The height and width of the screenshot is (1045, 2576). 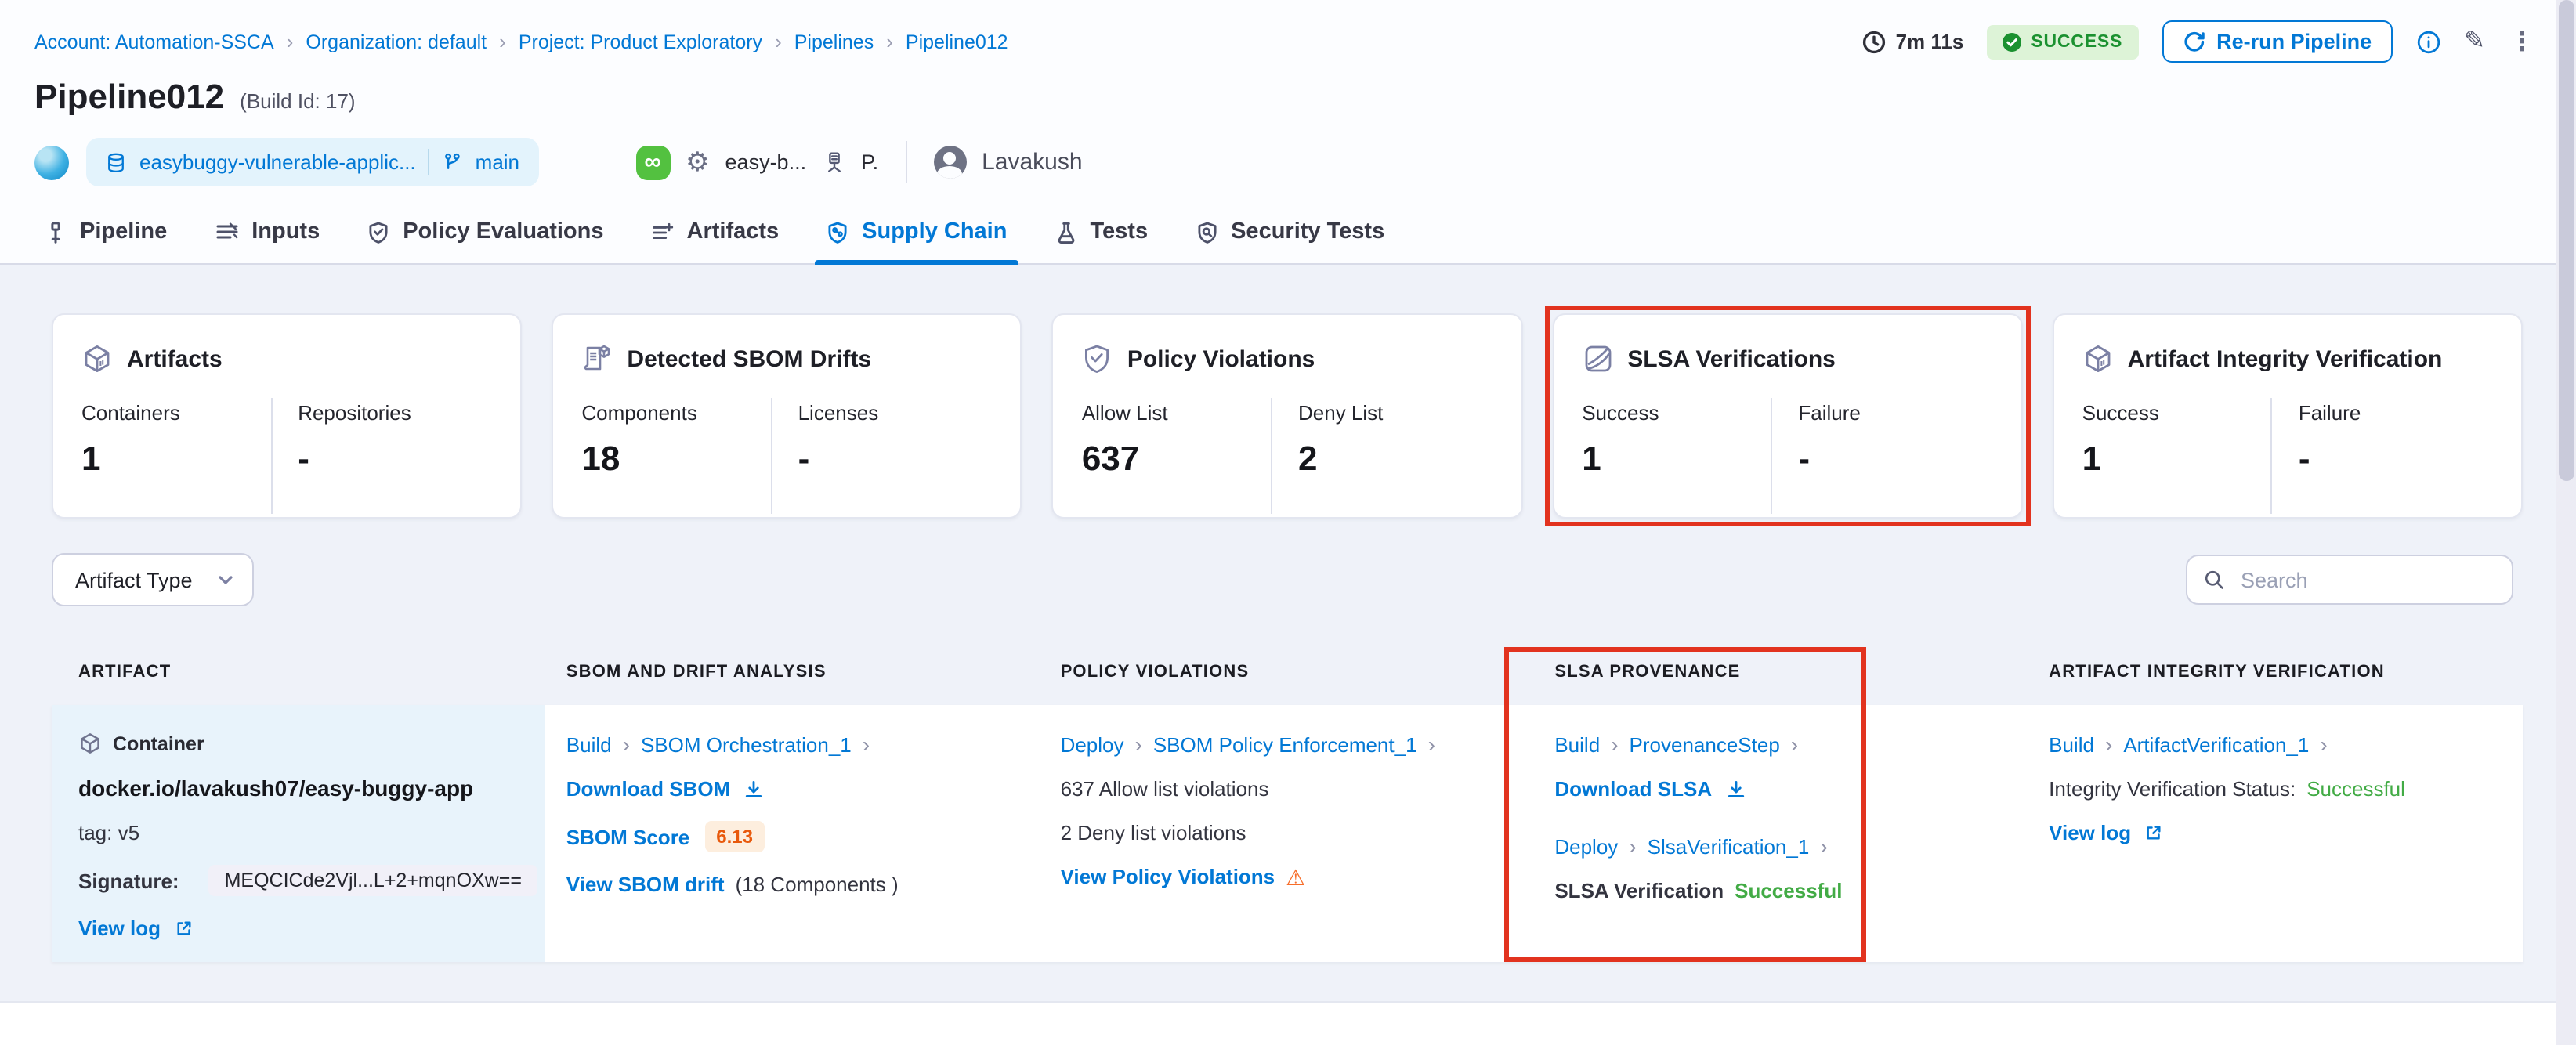 I want to click on chevron-down-icon, so click(x=225, y=579).